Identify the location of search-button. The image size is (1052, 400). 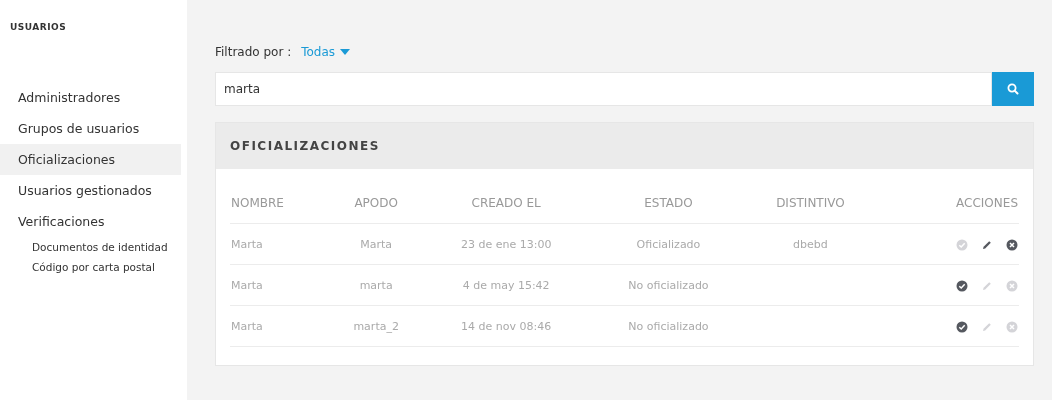
(1013, 89).